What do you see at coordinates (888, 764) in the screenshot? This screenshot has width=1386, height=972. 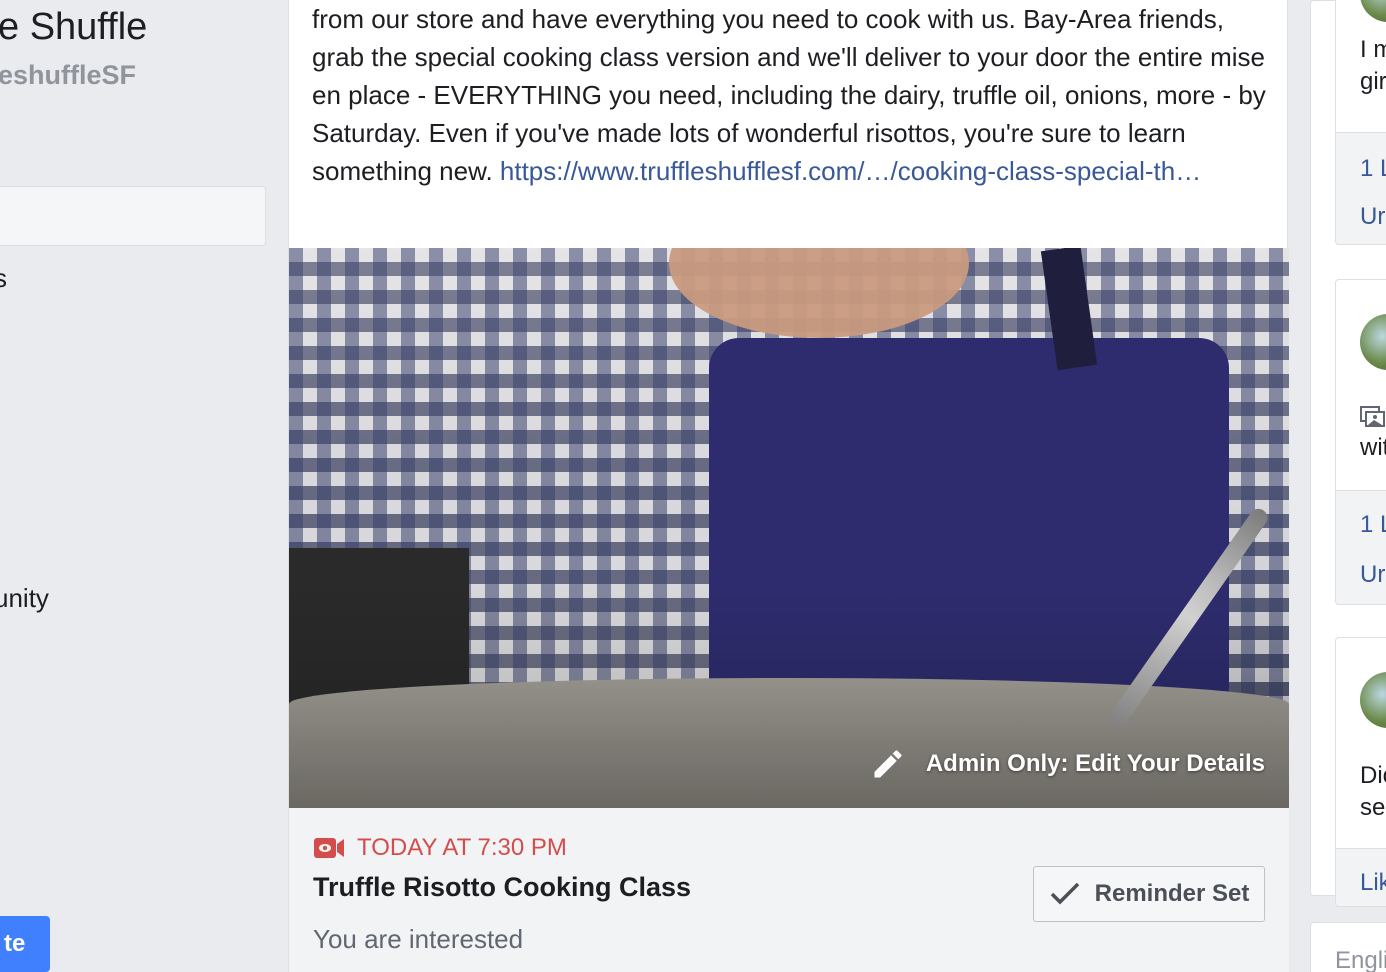 I see `pencil-icon` at bounding box center [888, 764].